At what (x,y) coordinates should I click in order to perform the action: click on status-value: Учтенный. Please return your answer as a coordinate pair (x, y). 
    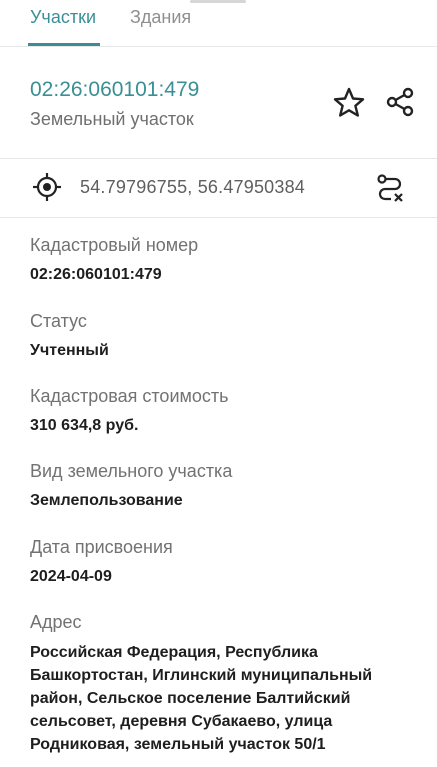
    Looking at the image, I should click on (69, 350).